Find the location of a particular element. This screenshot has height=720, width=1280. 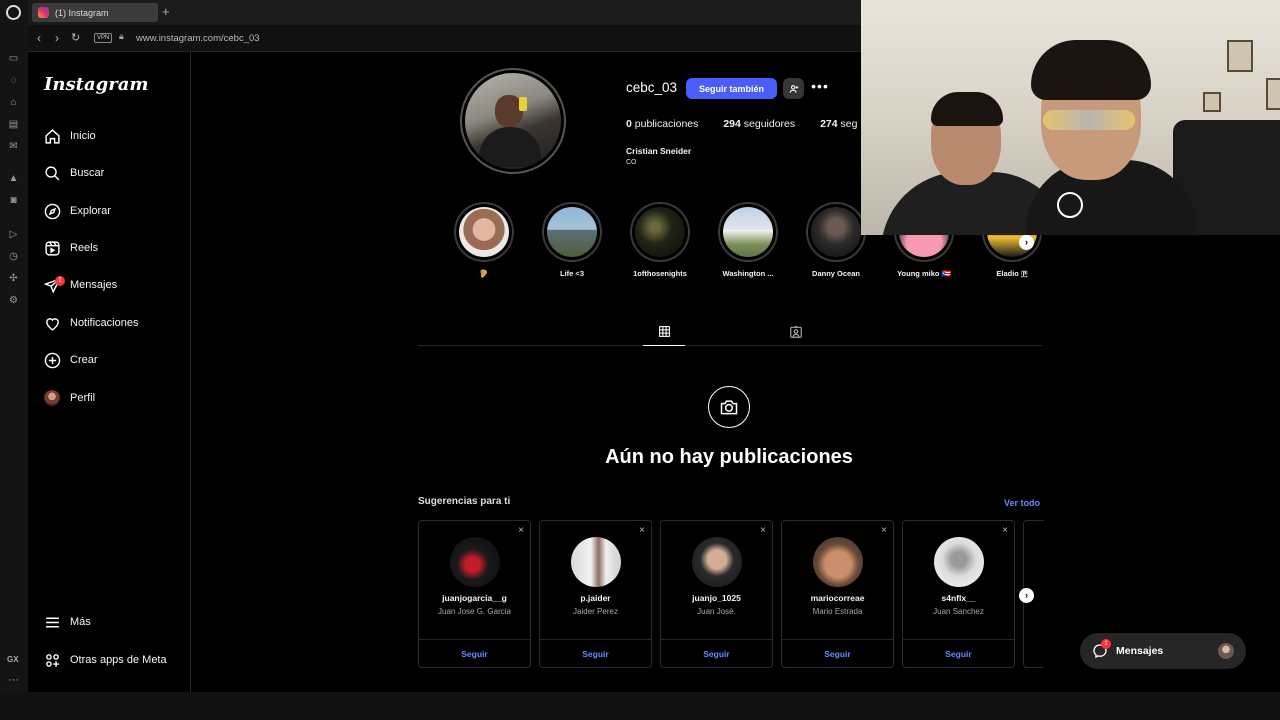

posts-label: publicaciones is located at coordinates (666, 124).